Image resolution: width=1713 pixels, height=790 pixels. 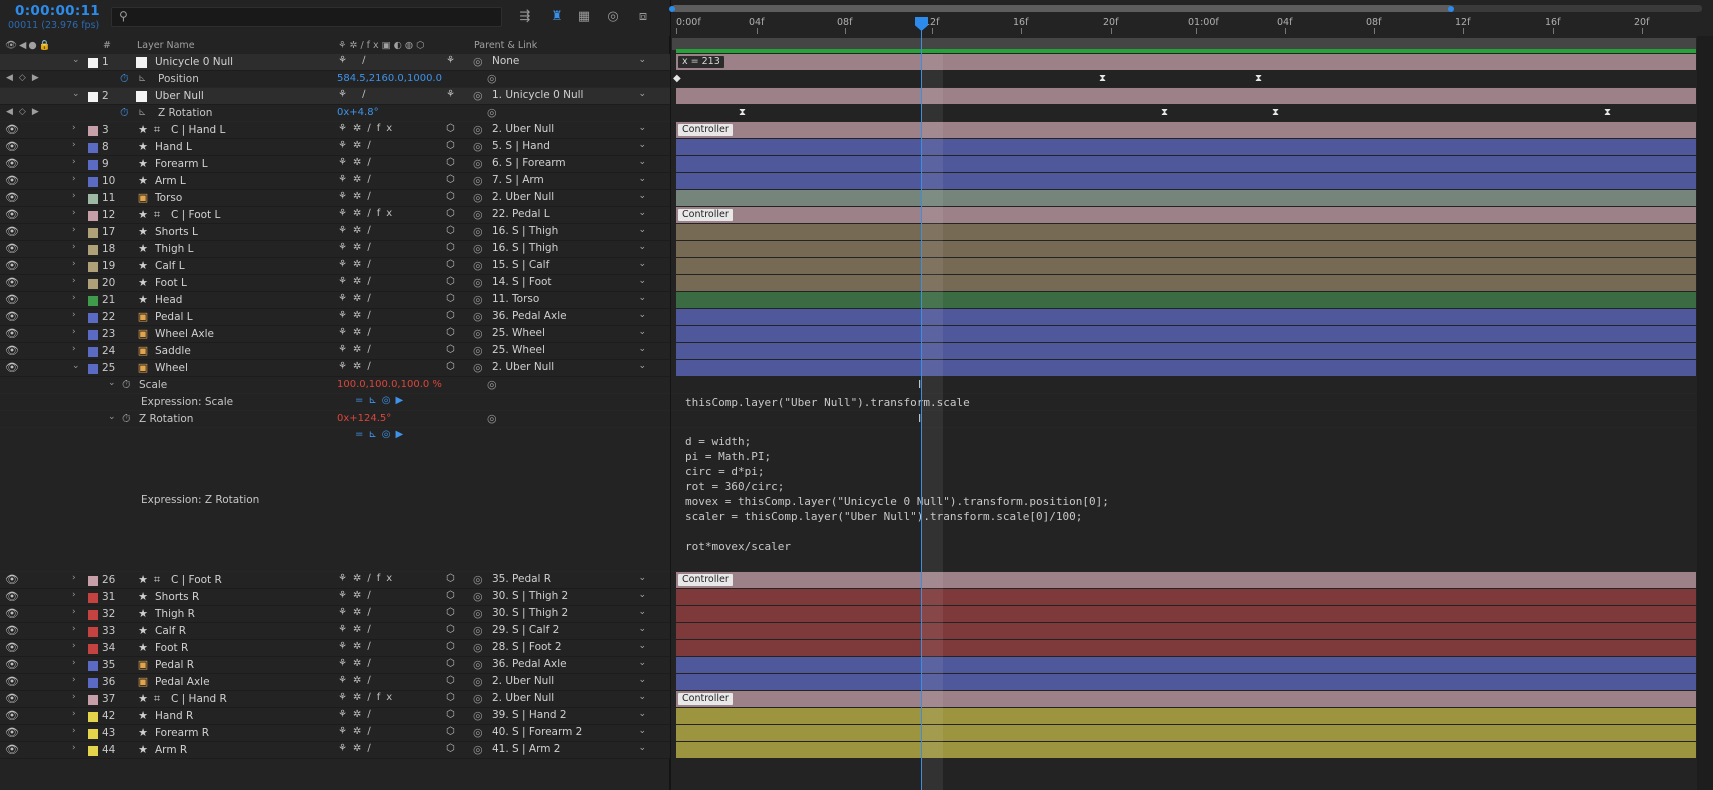 What do you see at coordinates (335, 351) in the screenshot?
I see `layer-row: 👁 › 24 ▣ Saddle ⚘✲∕ ⬡ ◎ 25. Wheel ⌄` at bounding box center [335, 351].